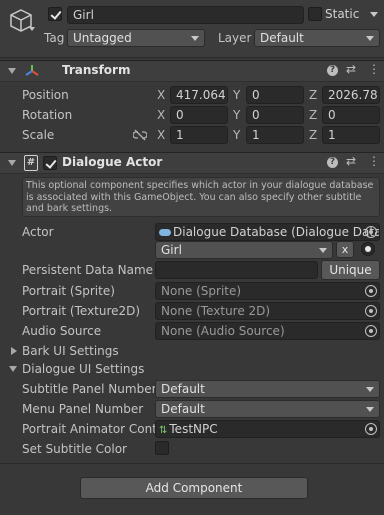 Image resolution: width=384 pixels, height=515 pixels. I want to click on transform-foldout-arrow, so click(12, 71).